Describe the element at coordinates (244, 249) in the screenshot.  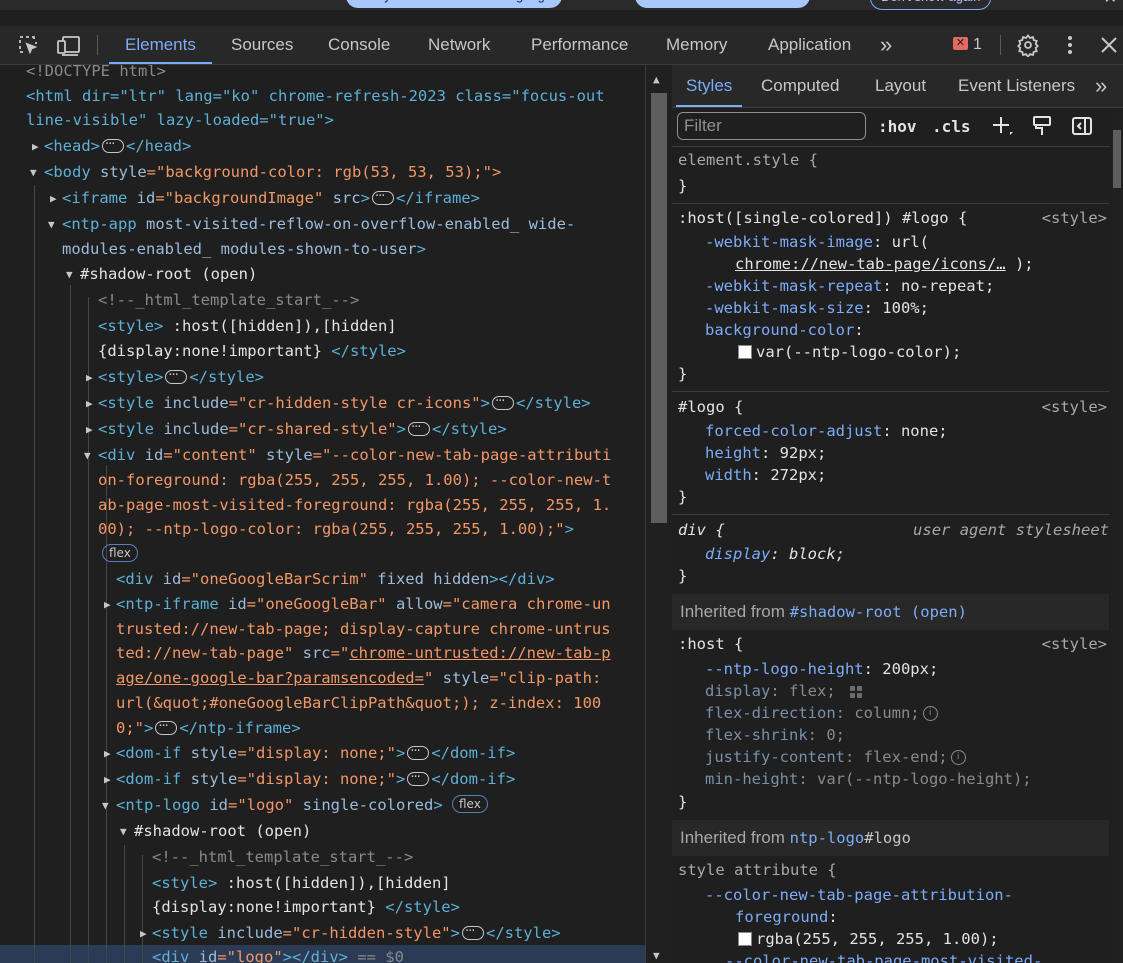
I see `ntp-app-node-cont: modules-enabled_ modules-shown-to-user>` at that location.